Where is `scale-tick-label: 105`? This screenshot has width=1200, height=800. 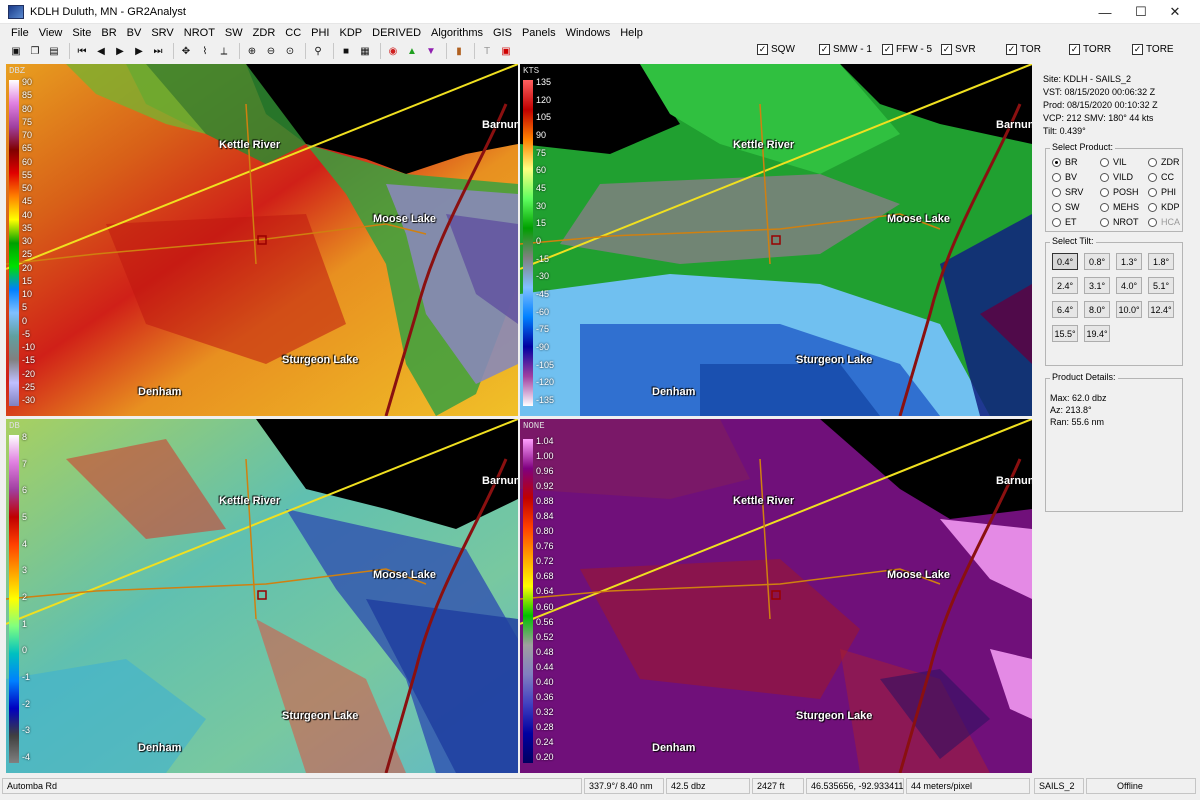 scale-tick-label: 105 is located at coordinates (544, 117).